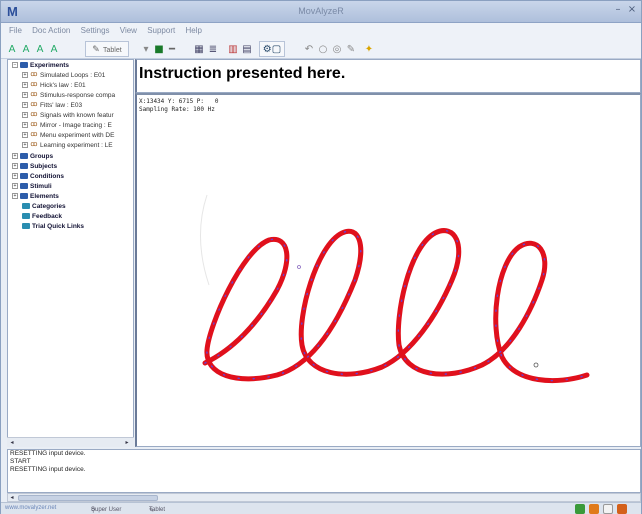 The height and width of the screenshot is (514, 642). I want to click on tree-experiment-item: + ꝏ Menu experiment with DE, so click(68, 136).